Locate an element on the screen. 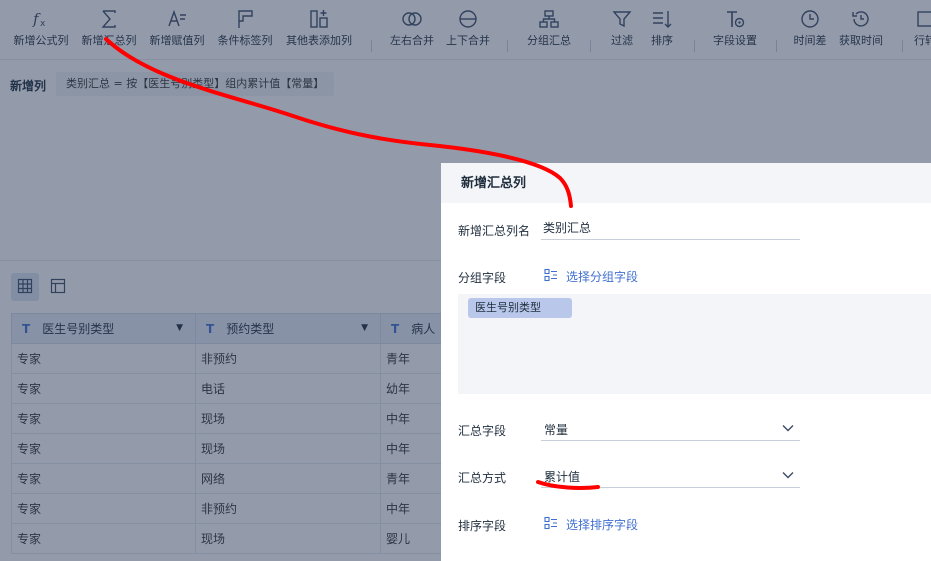 The image size is (931, 561). group-field-tag: 医生号别类型 is located at coordinates (520, 308).